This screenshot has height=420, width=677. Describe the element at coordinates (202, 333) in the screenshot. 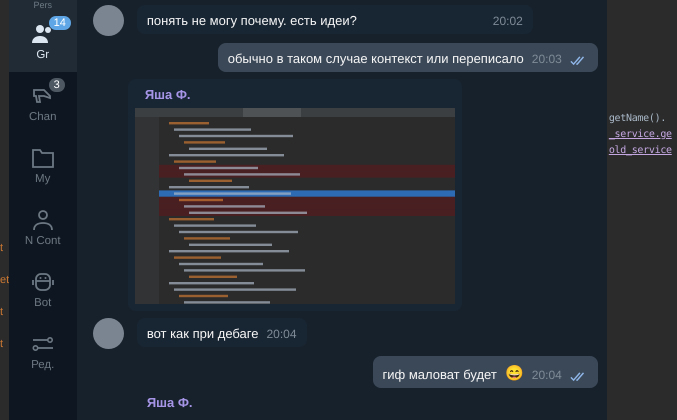

I see `message-text: вот как при дебаге` at that location.